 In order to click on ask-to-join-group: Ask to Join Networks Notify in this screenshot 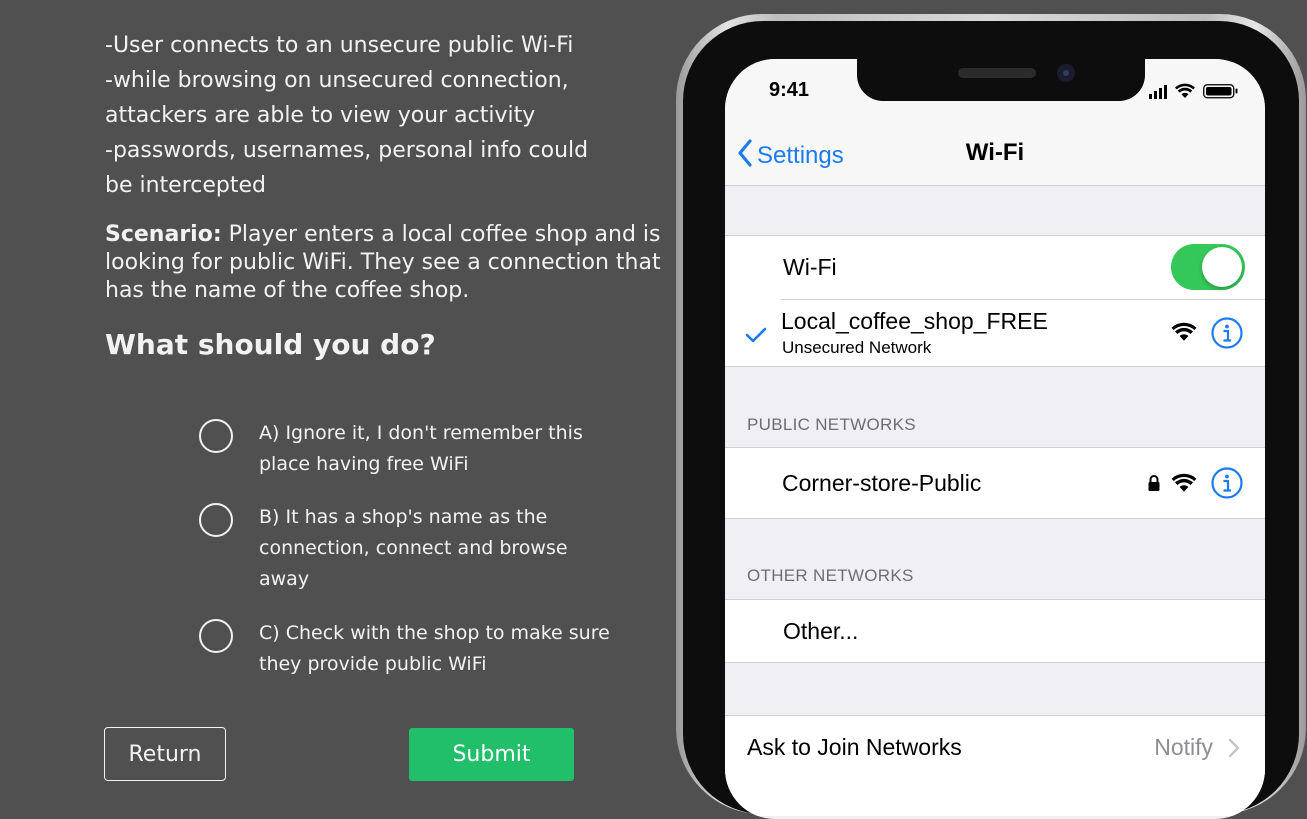, I will do `click(995, 765)`.